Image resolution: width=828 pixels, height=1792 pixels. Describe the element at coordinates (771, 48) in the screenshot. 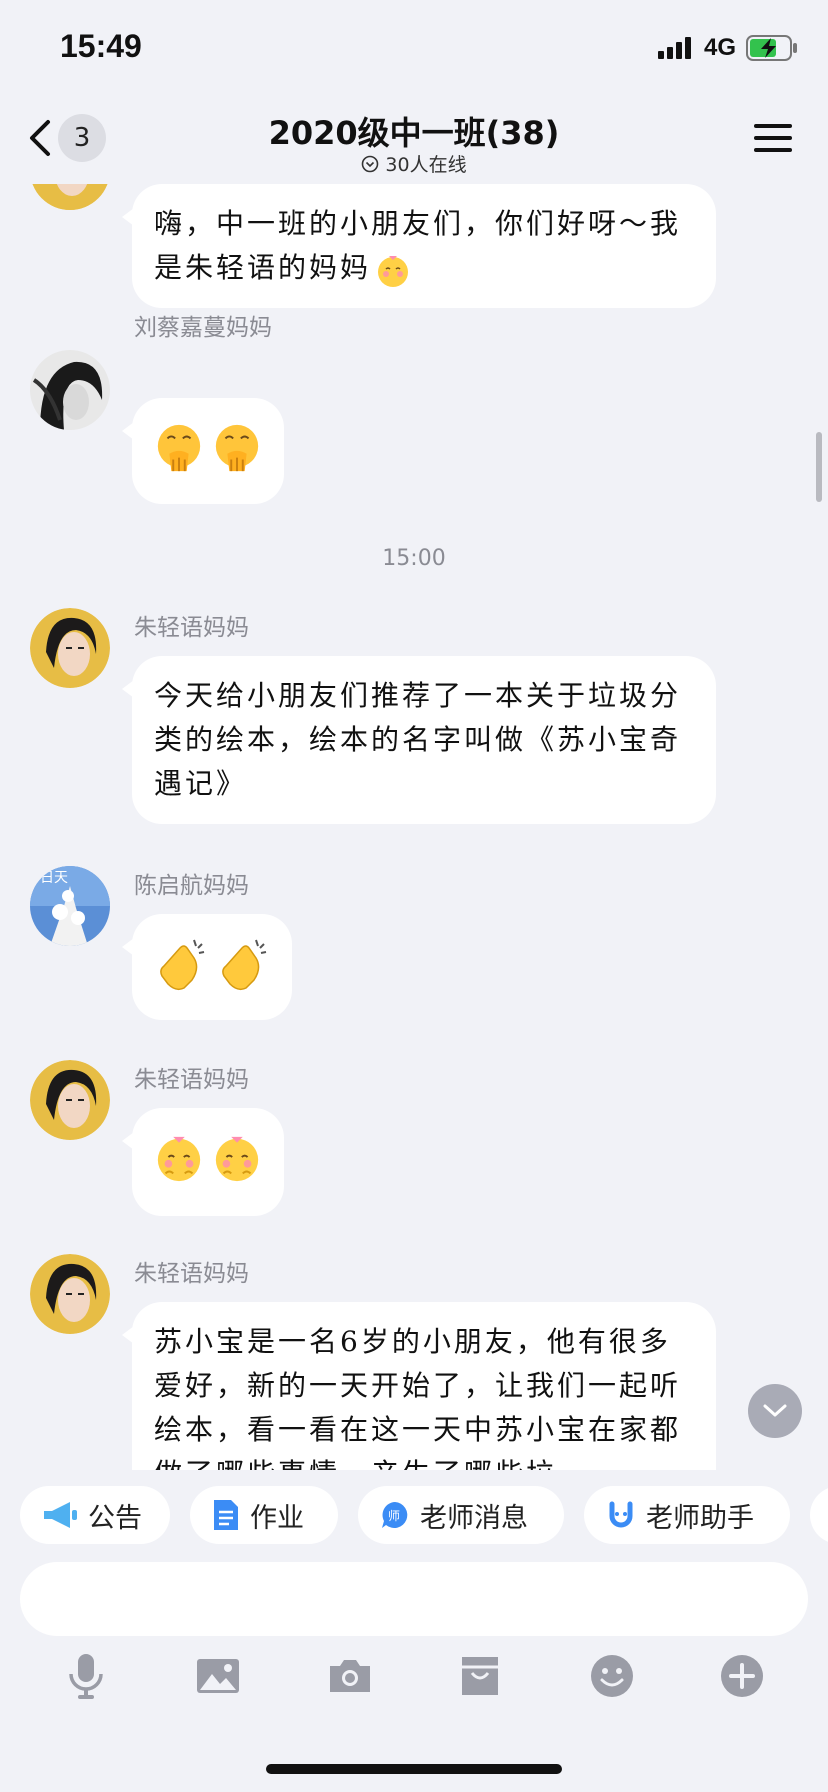

I see `battery-icon` at that location.